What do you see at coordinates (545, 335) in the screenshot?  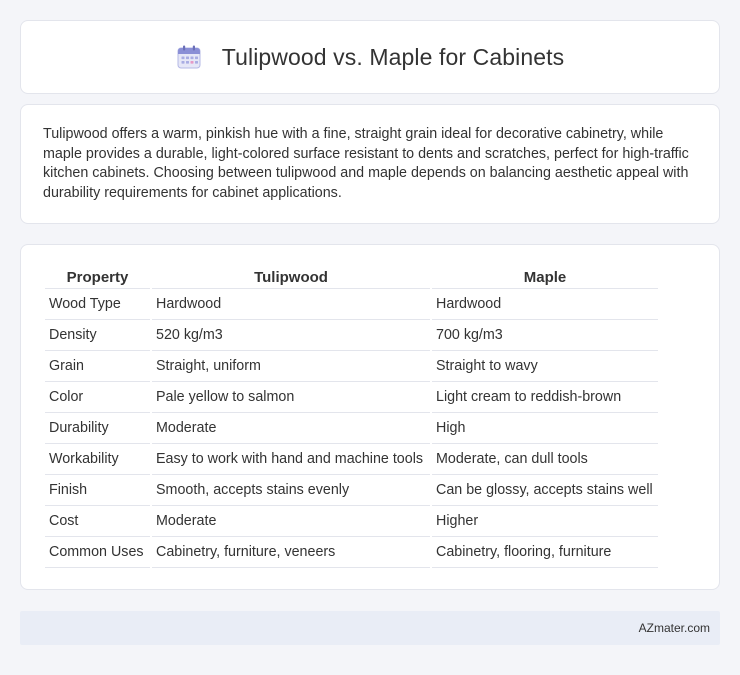 I see `cell-maple: 700 kg/m3` at bounding box center [545, 335].